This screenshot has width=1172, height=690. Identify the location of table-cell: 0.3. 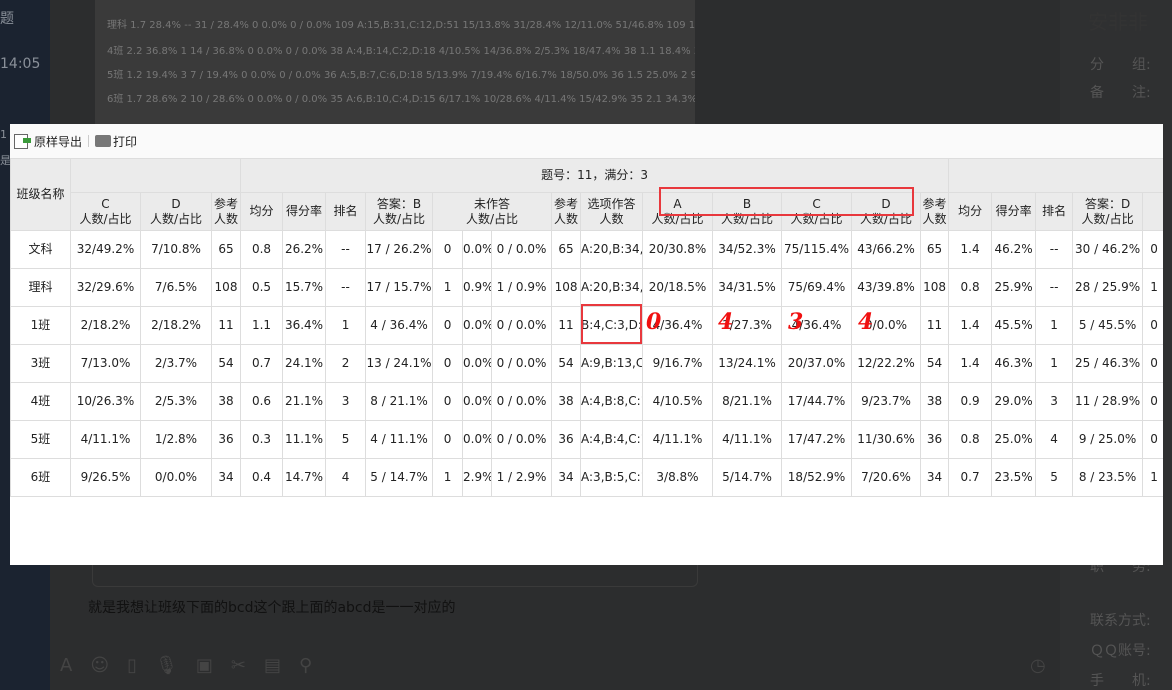
(262, 439).